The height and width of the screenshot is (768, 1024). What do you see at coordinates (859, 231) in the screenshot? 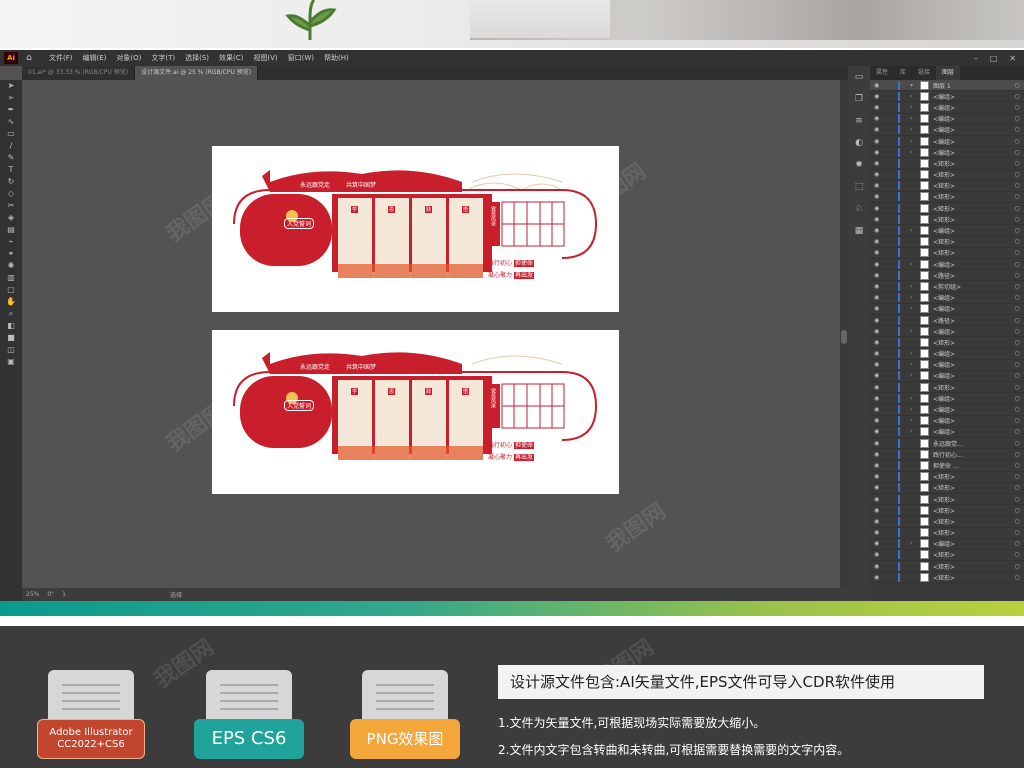
I see `gradient-icon: ▦` at bounding box center [859, 231].